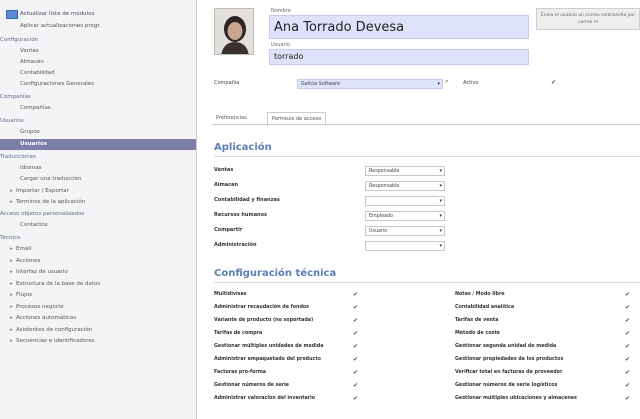 The image size is (640, 419). I want to click on name-value: Ana Torrado Devesa, so click(339, 27).